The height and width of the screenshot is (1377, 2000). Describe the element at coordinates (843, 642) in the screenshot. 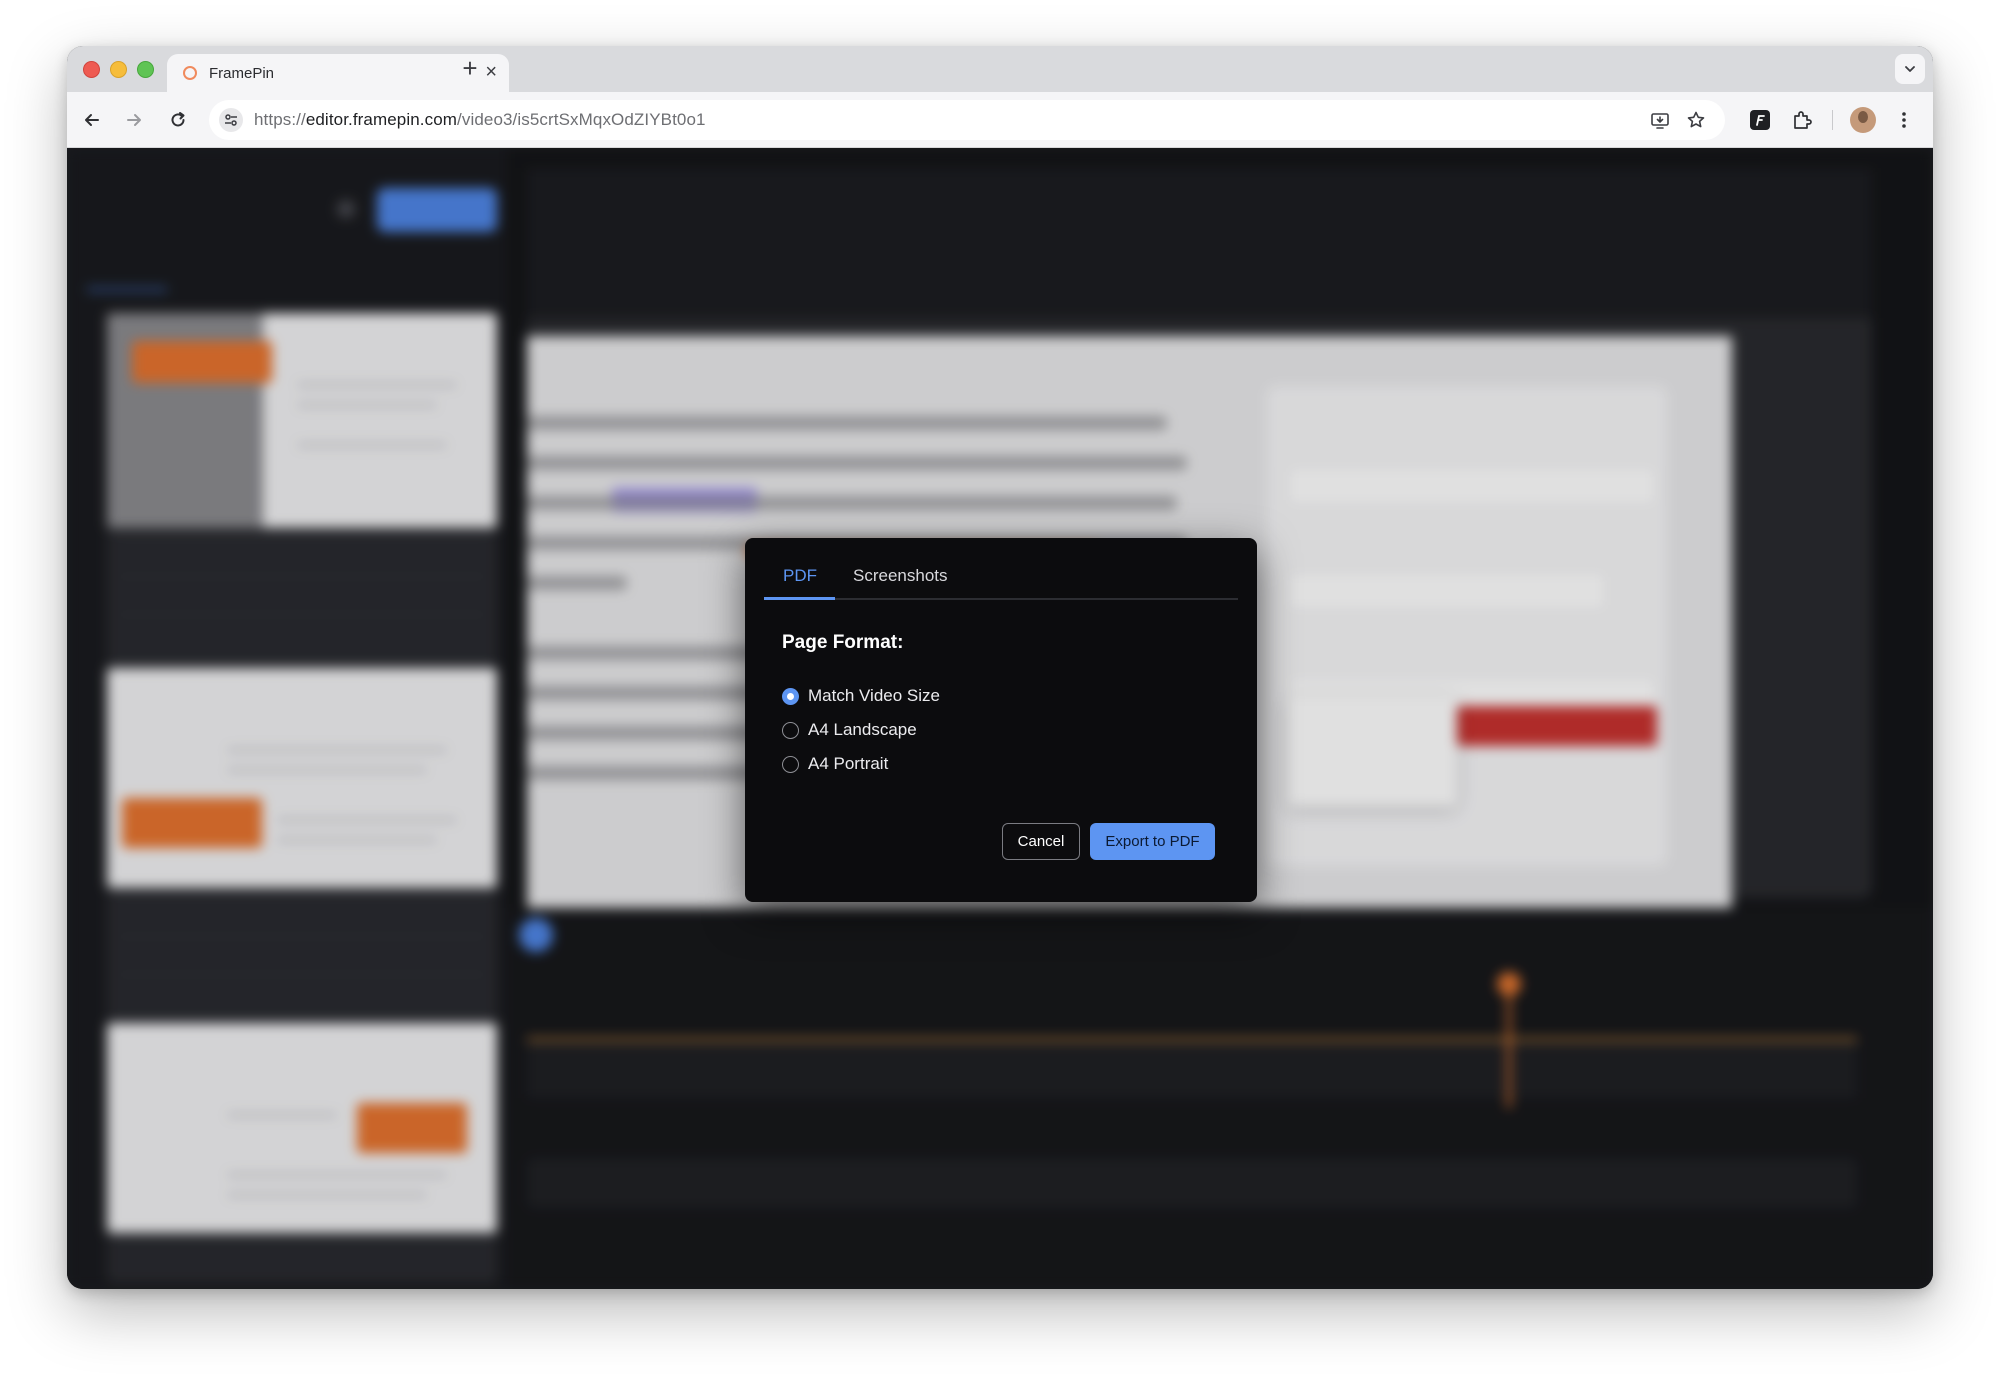

I see `page-format-heading: Page Format:` at that location.